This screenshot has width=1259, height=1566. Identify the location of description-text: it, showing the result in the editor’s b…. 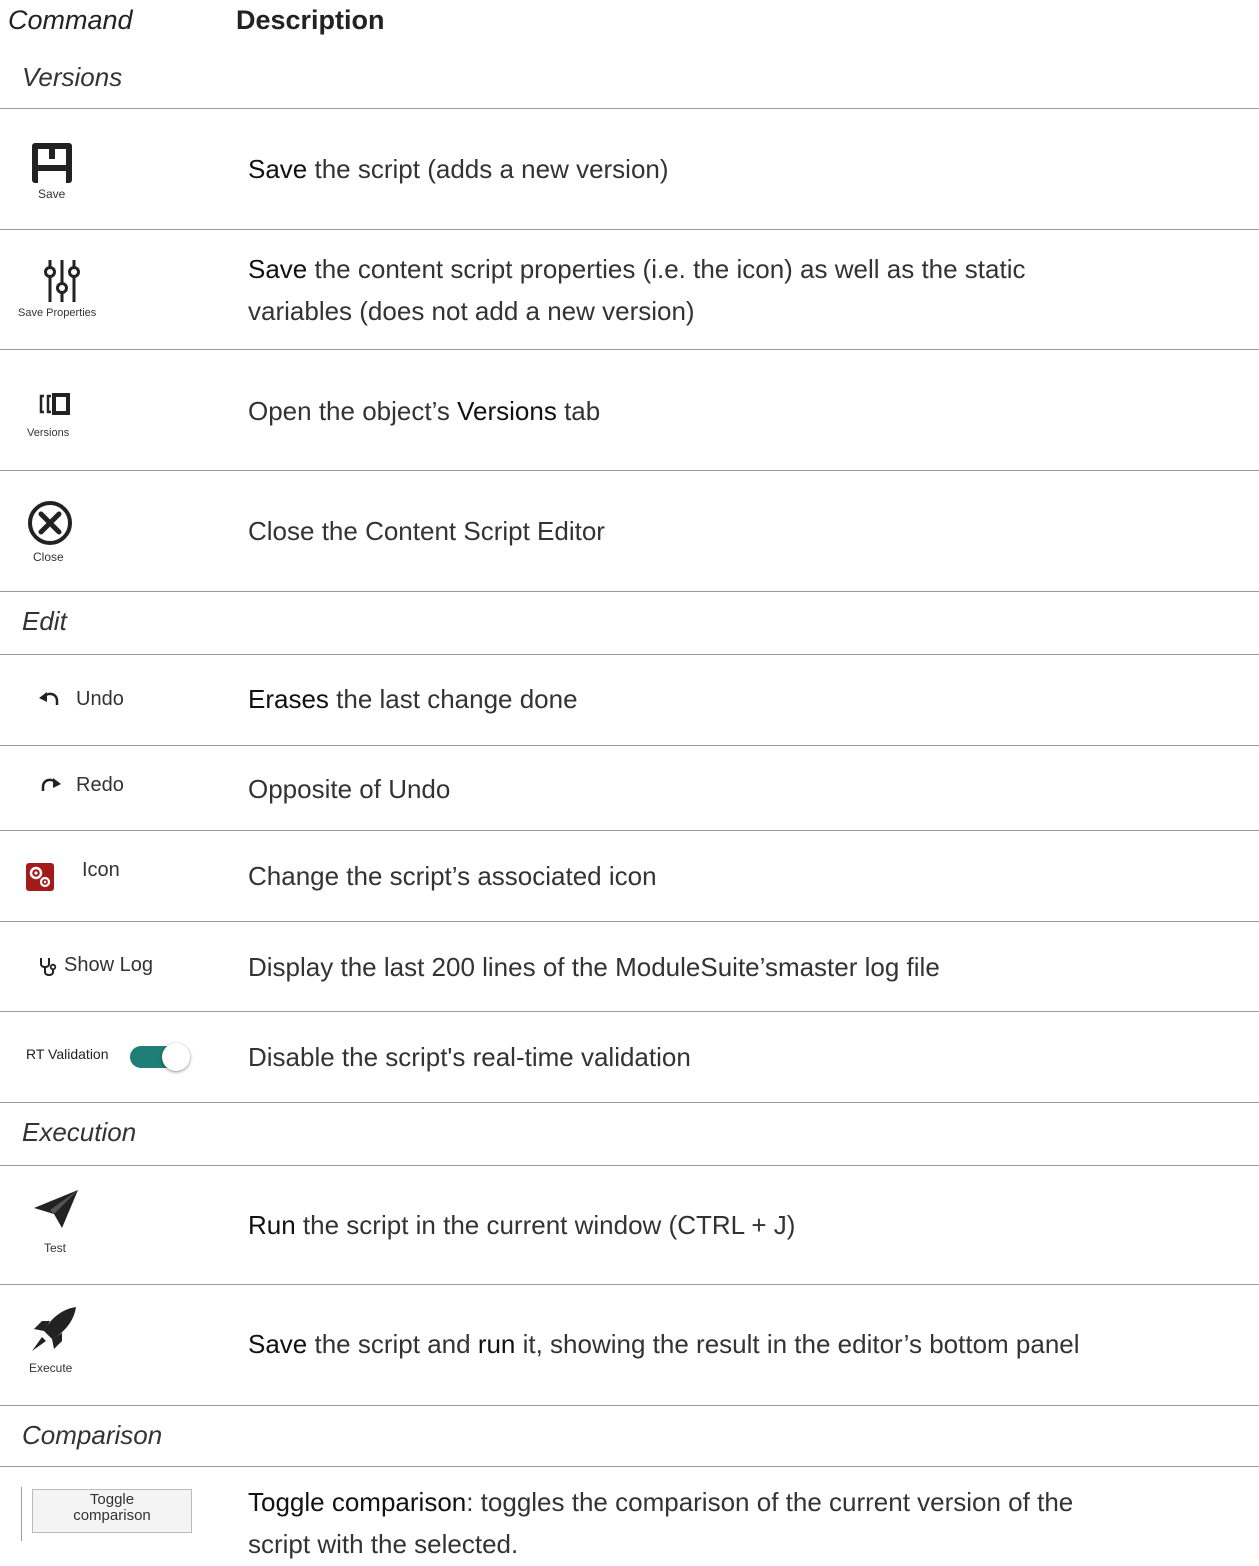
(797, 1344).